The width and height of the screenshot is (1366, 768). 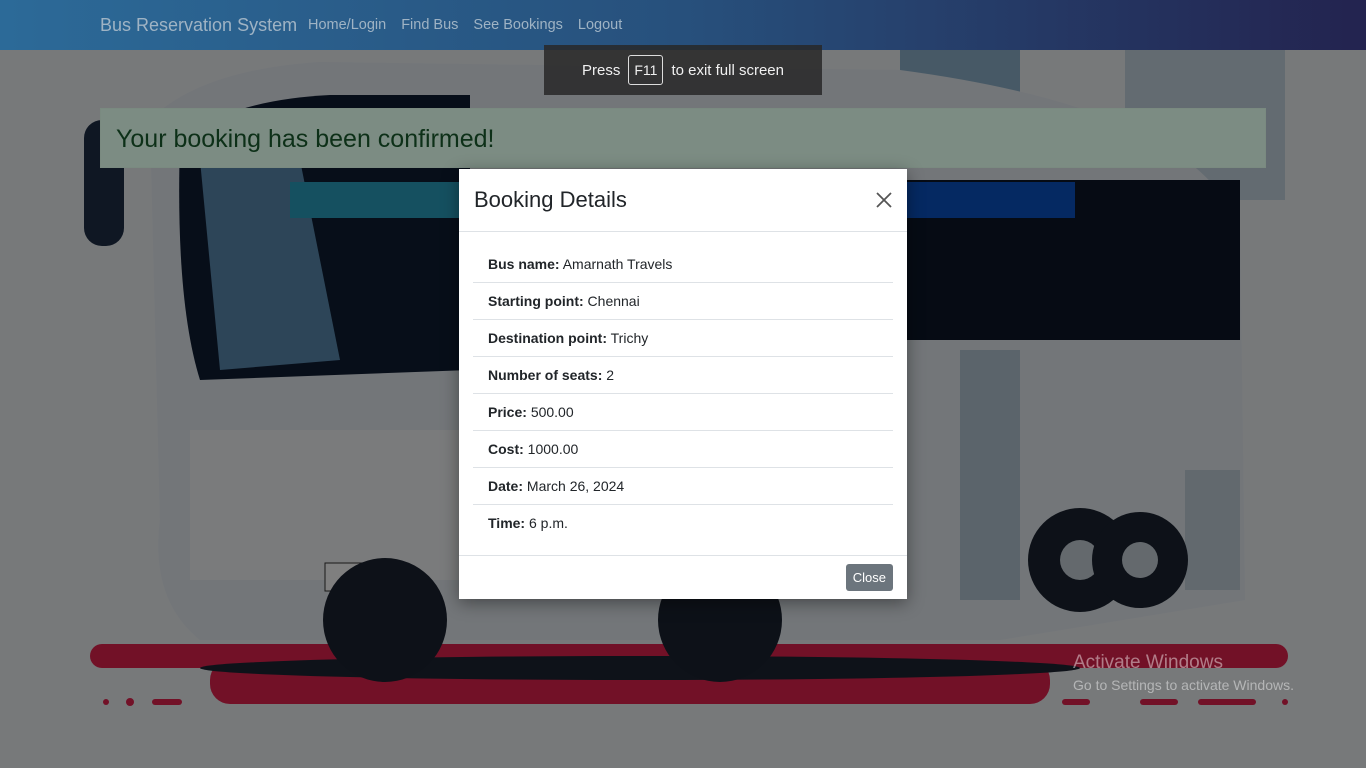 What do you see at coordinates (683, 412) in the screenshot?
I see `detail-price: Price: 500.00` at bounding box center [683, 412].